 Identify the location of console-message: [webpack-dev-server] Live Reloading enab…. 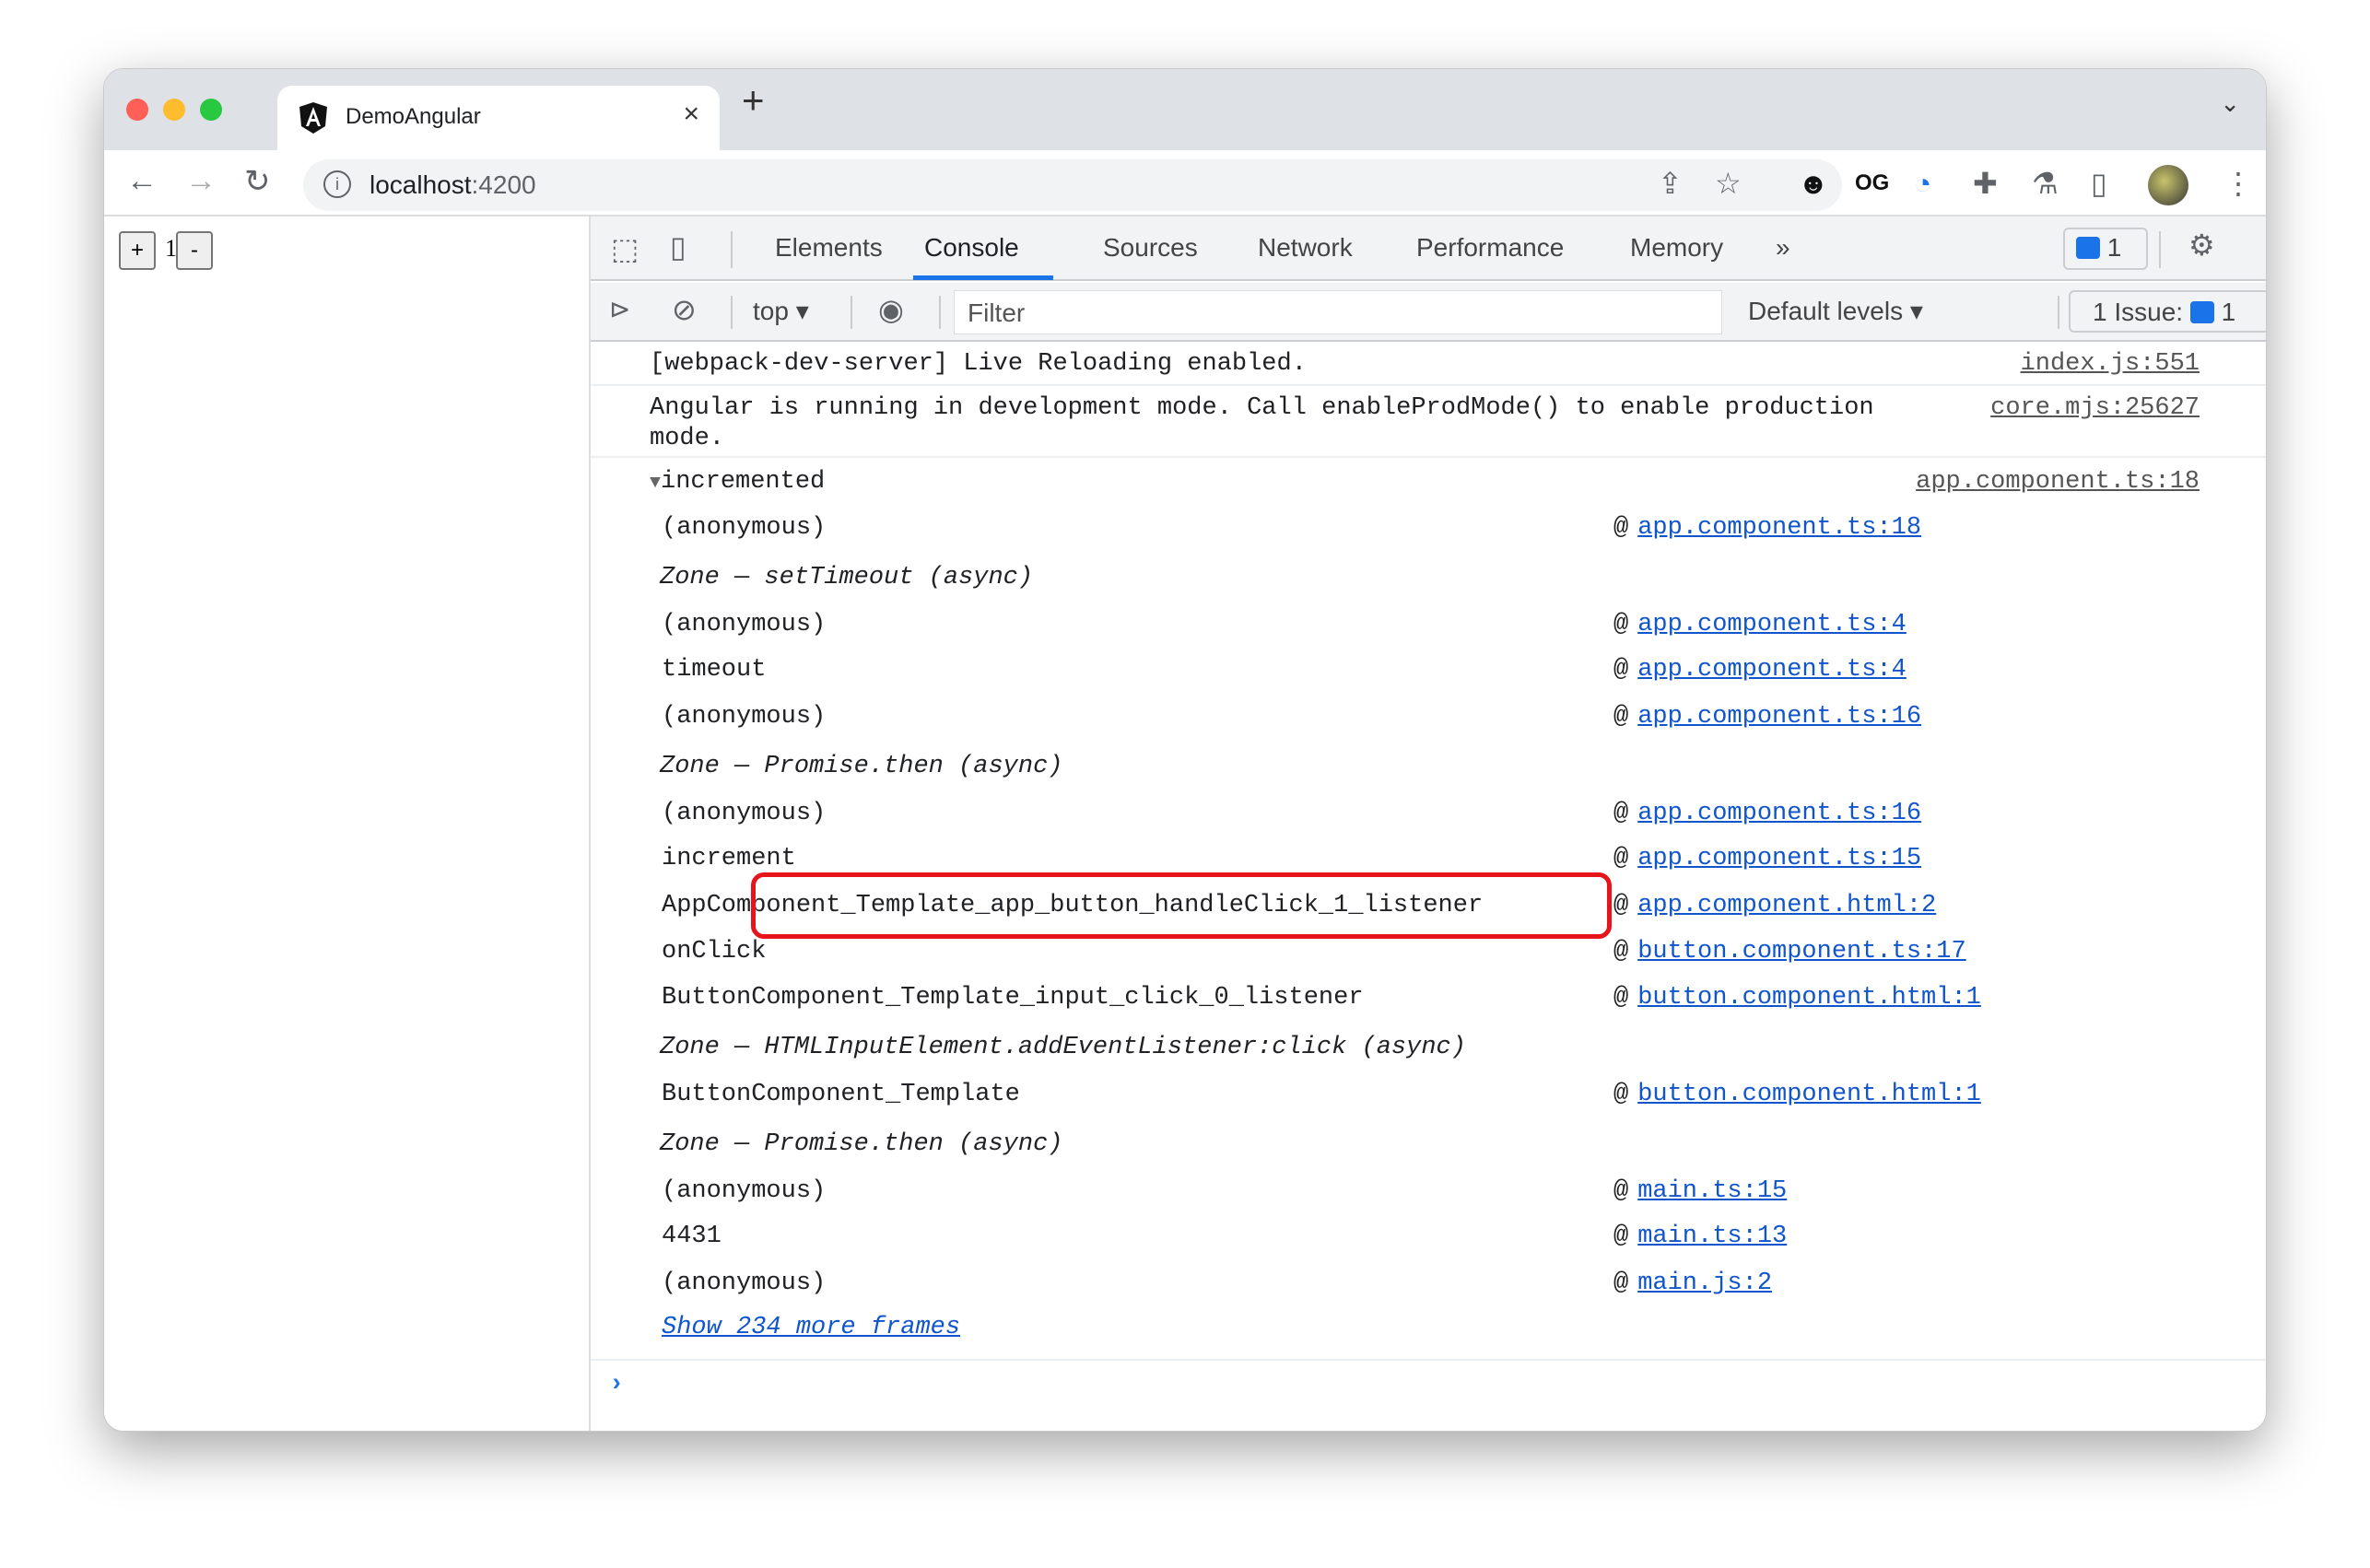
(978, 364).